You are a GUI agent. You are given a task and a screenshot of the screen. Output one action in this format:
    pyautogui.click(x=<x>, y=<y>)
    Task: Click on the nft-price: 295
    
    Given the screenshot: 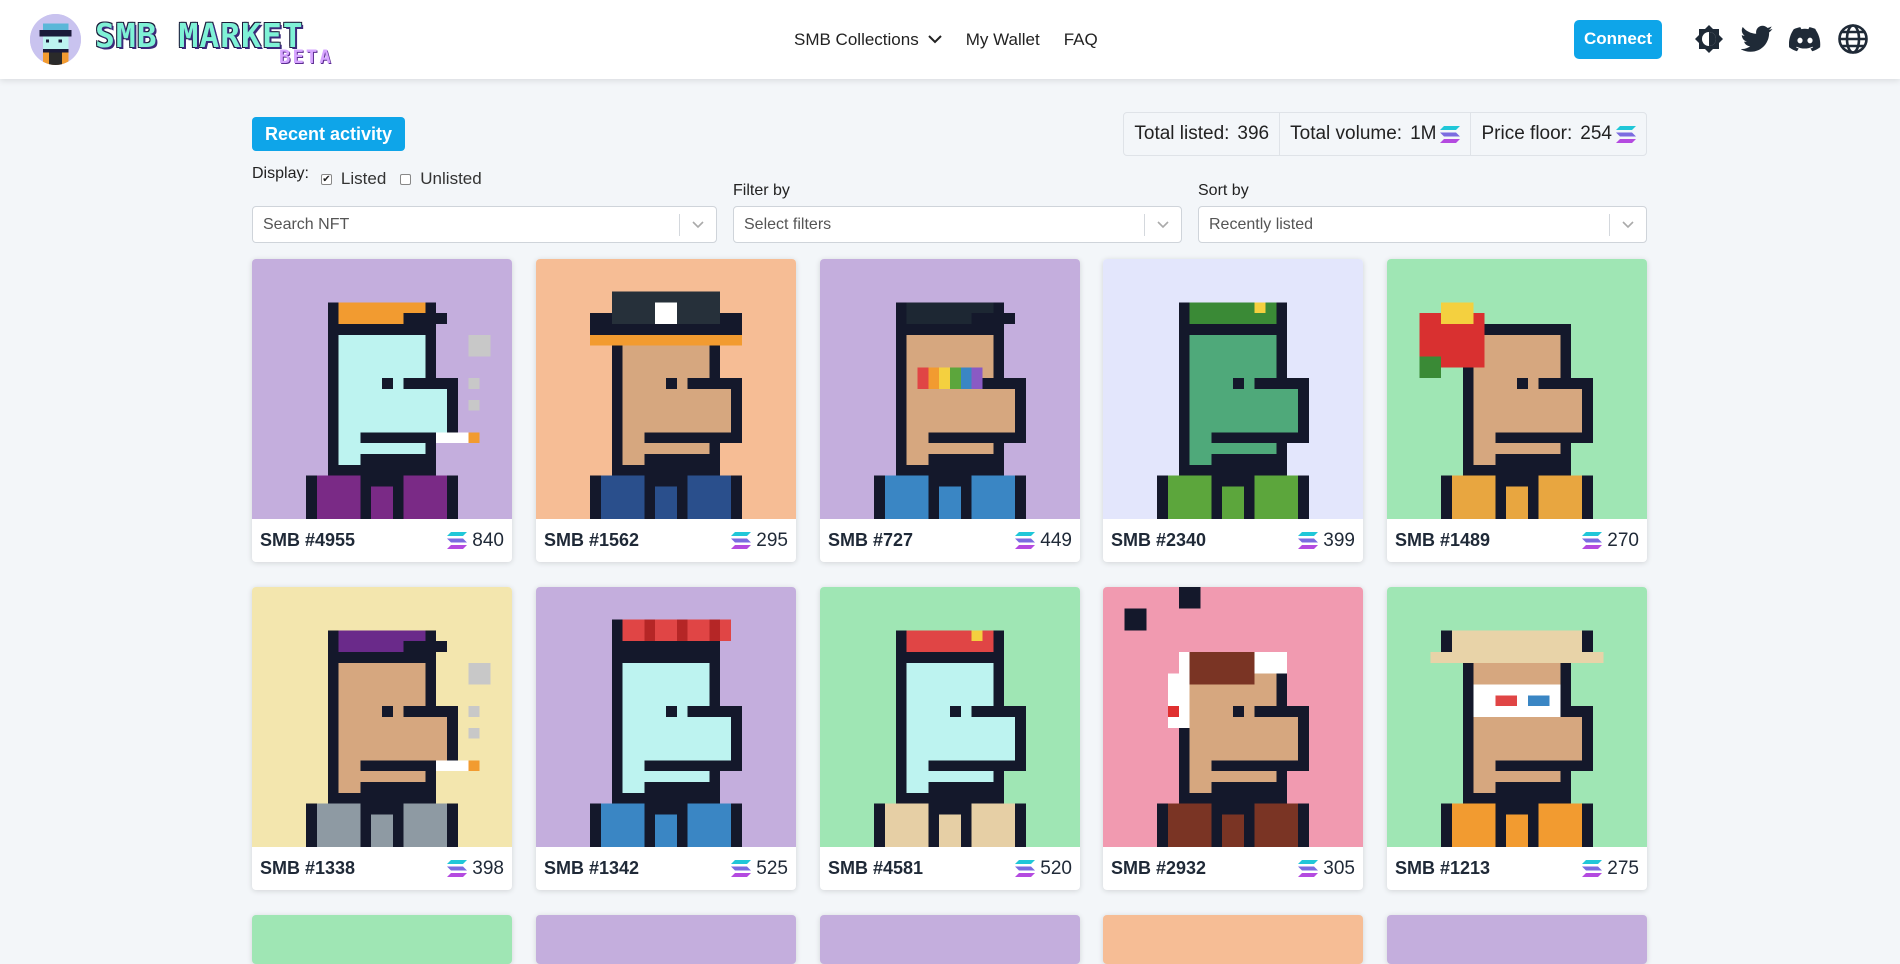 What is the action you would take?
    pyautogui.click(x=759, y=541)
    